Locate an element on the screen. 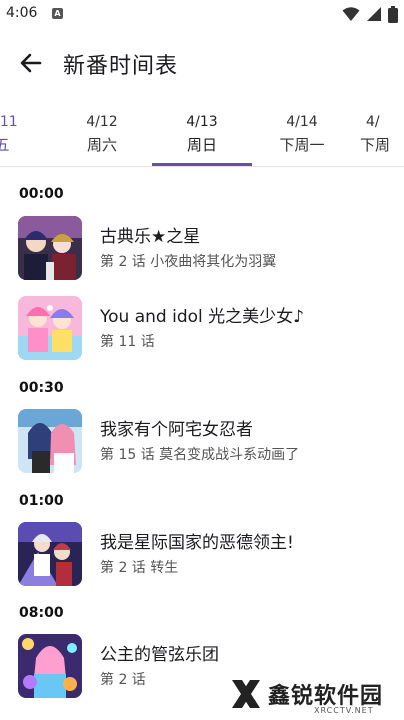 This screenshot has height=720, width=404. battery-icon is located at coordinates (393, 14).